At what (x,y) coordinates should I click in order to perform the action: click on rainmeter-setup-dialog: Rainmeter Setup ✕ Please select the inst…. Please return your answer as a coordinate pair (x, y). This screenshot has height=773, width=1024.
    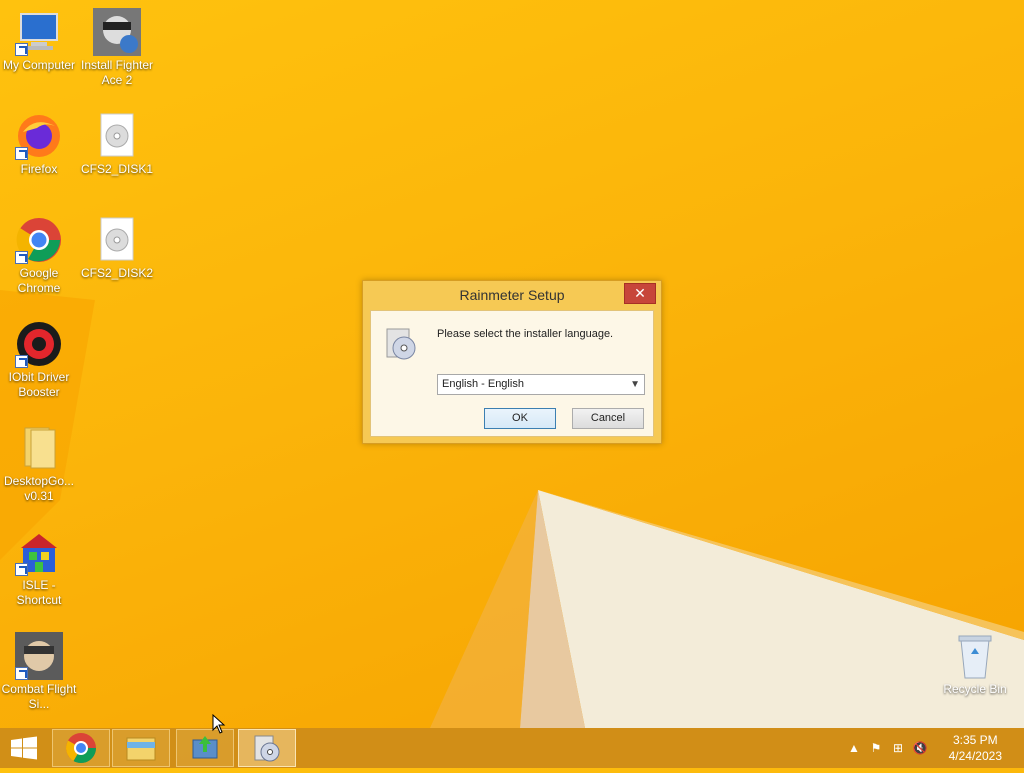
    Looking at the image, I should click on (512, 362).